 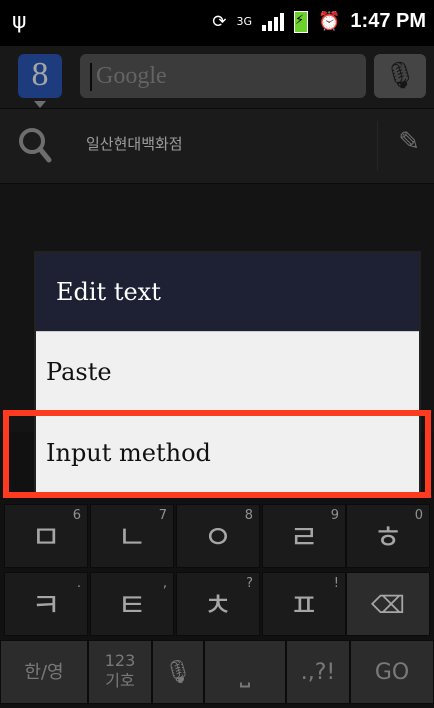 I want to click on status-icons: ⟳ 3G ⏰ 1:47 PM, so click(x=319, y=21).